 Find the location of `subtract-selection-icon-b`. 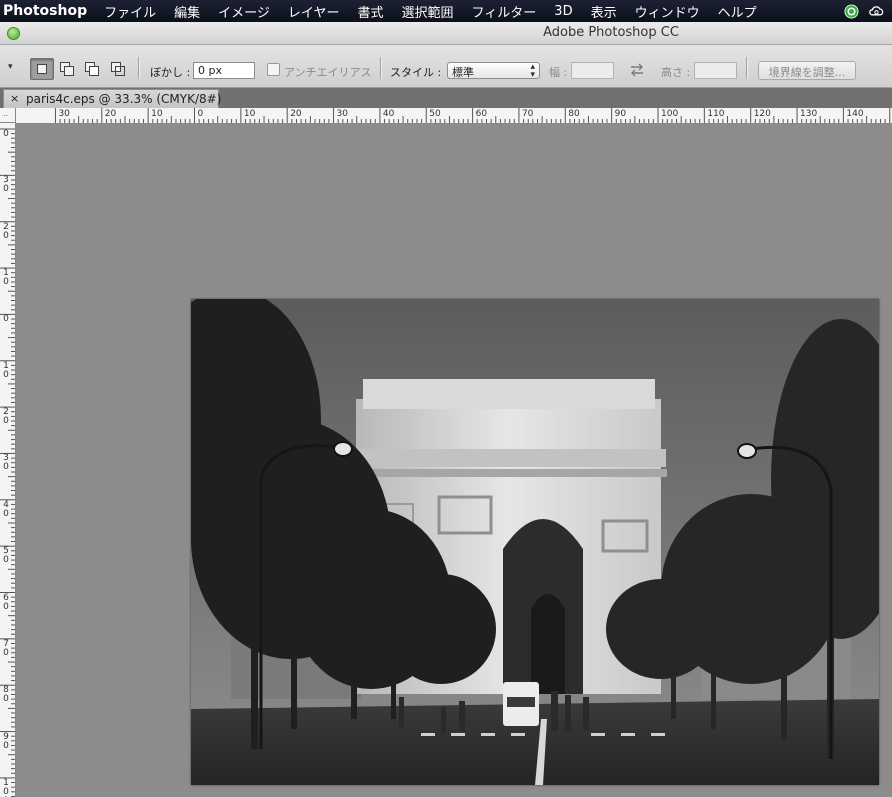

subtract-selection-icon-b is located at coordinates (94, 71).